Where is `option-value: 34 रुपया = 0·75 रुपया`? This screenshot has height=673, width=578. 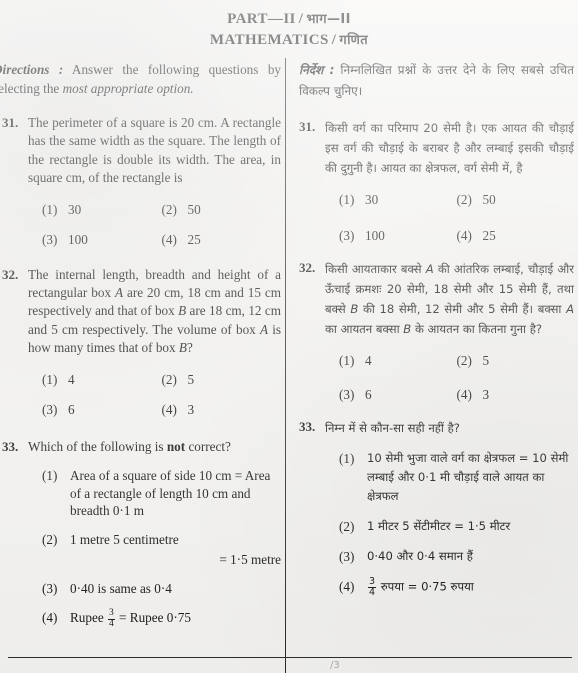 option-value: 34 रुपया = 0·75 रुपया is located at coordinates (470, 587).